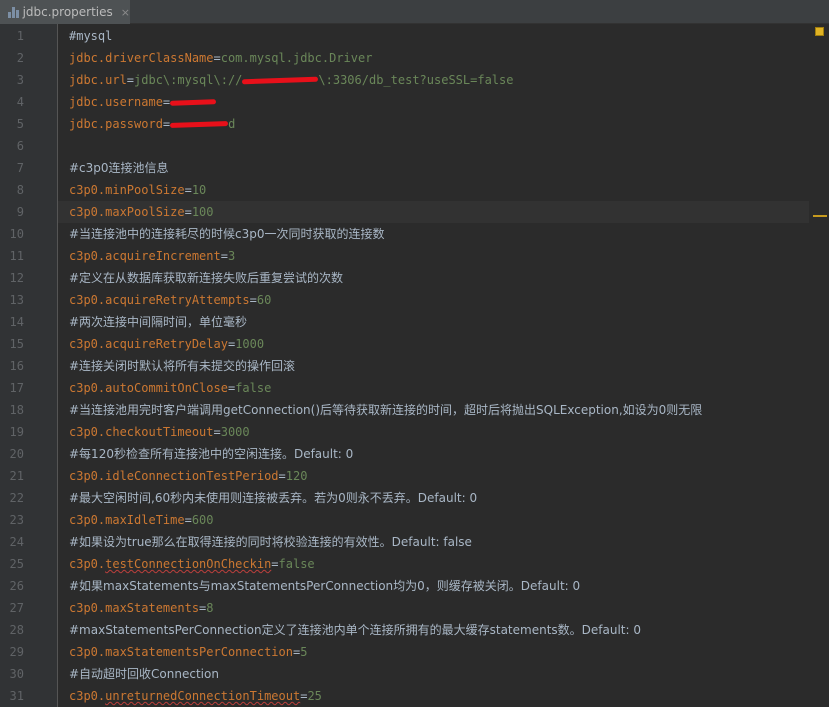 The height and width of the screenshot is (707, 829). What do you see at coordinates (433, 696) in the screenshot?
I see `code-line: c3p0.unreturnedConnectionTimeout=25` at bounding box center [433, 696].